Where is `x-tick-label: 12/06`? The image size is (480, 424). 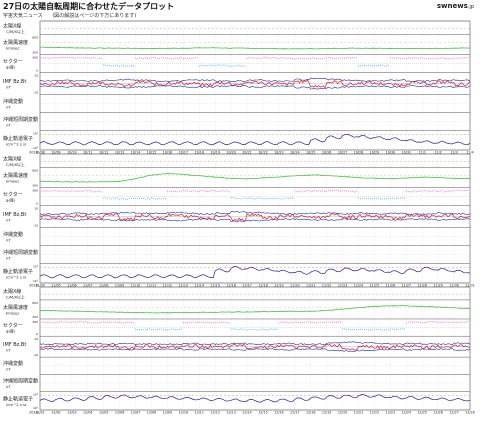
x-tick-label: 12/06 is located at coordinates (120, 413).